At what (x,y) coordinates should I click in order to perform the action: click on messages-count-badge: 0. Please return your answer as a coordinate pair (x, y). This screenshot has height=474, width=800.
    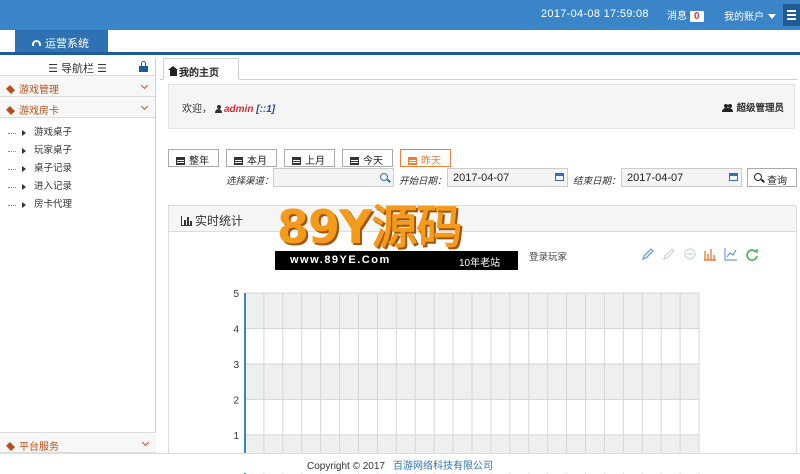
    Looking at the image, I should click on (697, 16).